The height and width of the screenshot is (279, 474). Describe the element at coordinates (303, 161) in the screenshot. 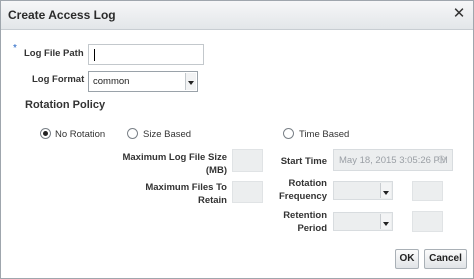

I see `start-time-label: Start Time` at that location.